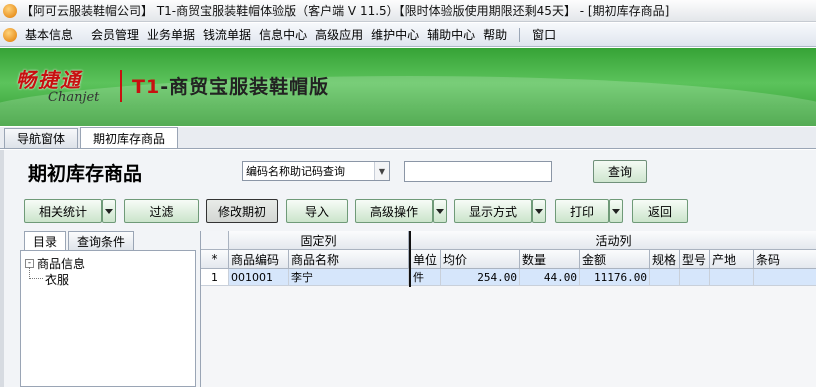 The height and width of the screenshot is (387, 816). I want to click on col-header-code: 商品编码, so click(259, 259).